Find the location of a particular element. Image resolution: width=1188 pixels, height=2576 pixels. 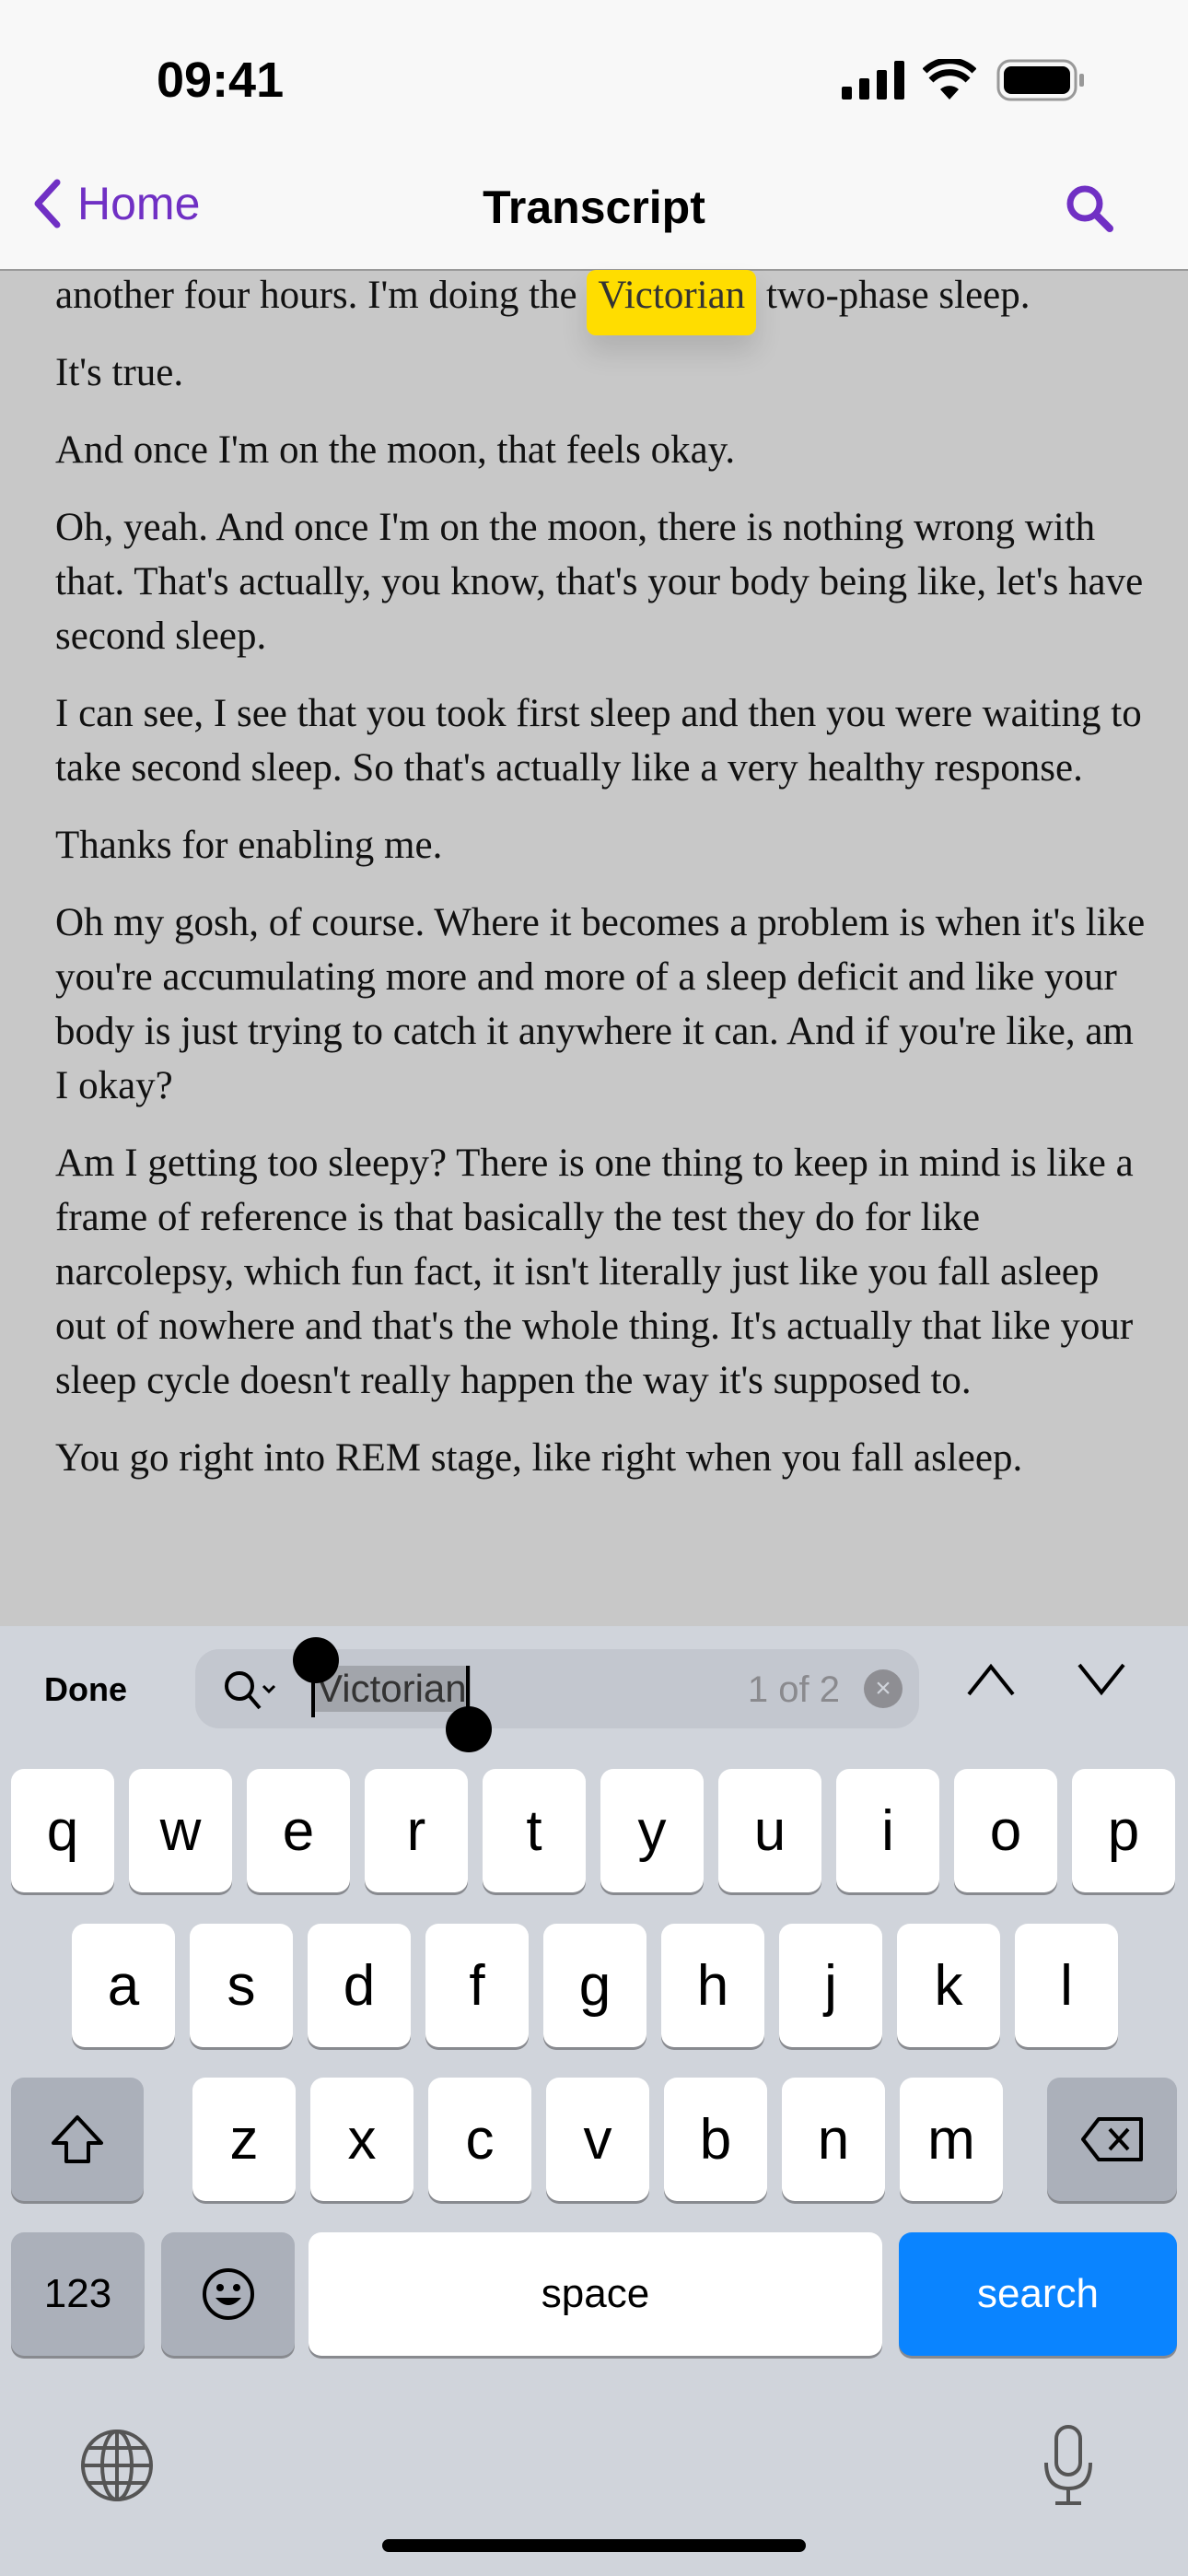

key-e: e is located at coordinates (298, 1830).